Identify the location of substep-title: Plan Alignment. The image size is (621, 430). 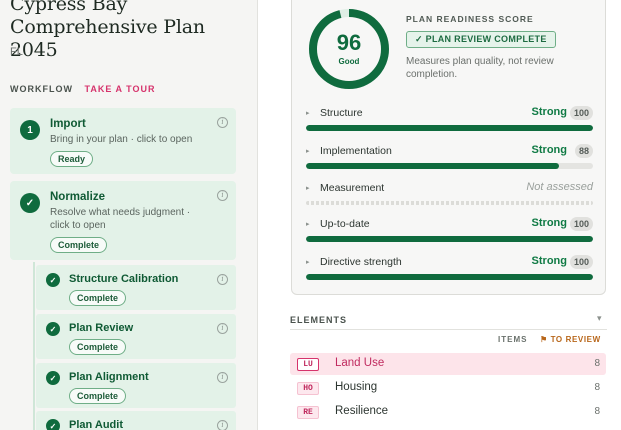
(109, 377).